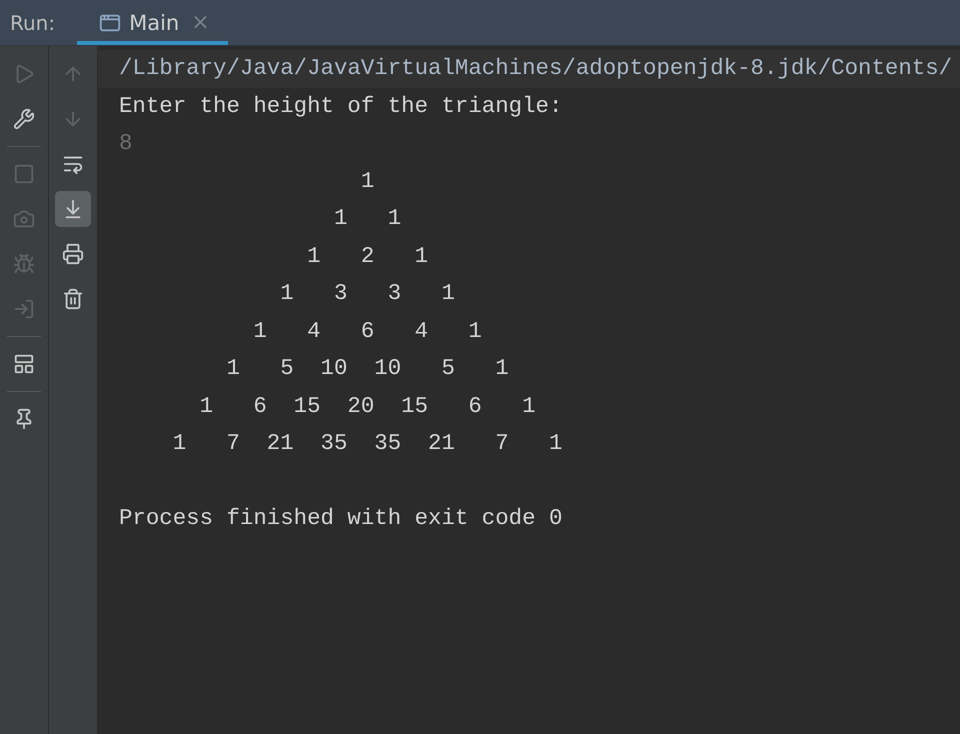 Image resolution: width=960 pixels, height=734 pixels. What do you see at coordinates (367, 331) in the screenshot?
I see `console-output: 1 4 6 4 1` at bounding box center [367, 331].